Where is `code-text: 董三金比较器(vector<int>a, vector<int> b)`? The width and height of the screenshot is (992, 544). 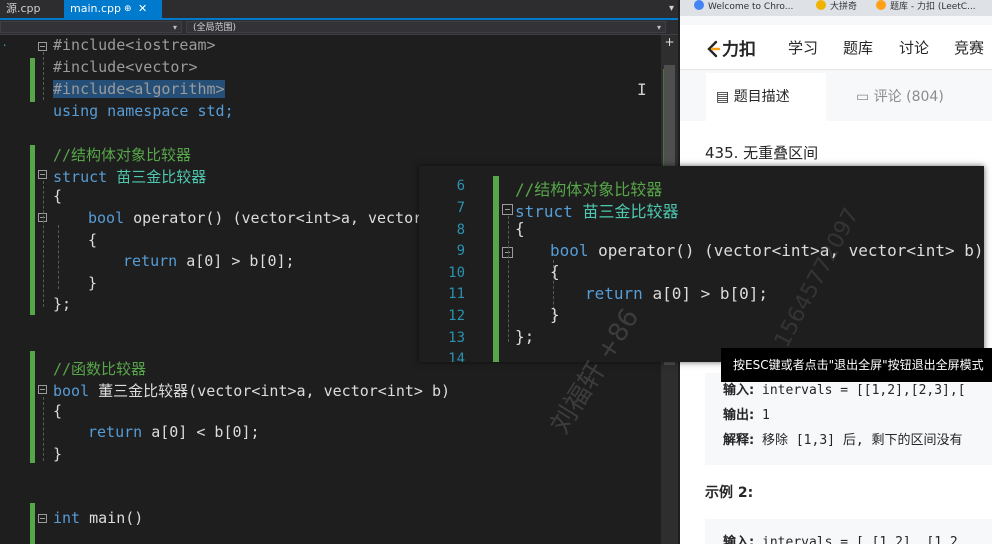
code-text: 董三金比较器(vector<int>a, vector<int> b) is located at coordinates (274, 391).